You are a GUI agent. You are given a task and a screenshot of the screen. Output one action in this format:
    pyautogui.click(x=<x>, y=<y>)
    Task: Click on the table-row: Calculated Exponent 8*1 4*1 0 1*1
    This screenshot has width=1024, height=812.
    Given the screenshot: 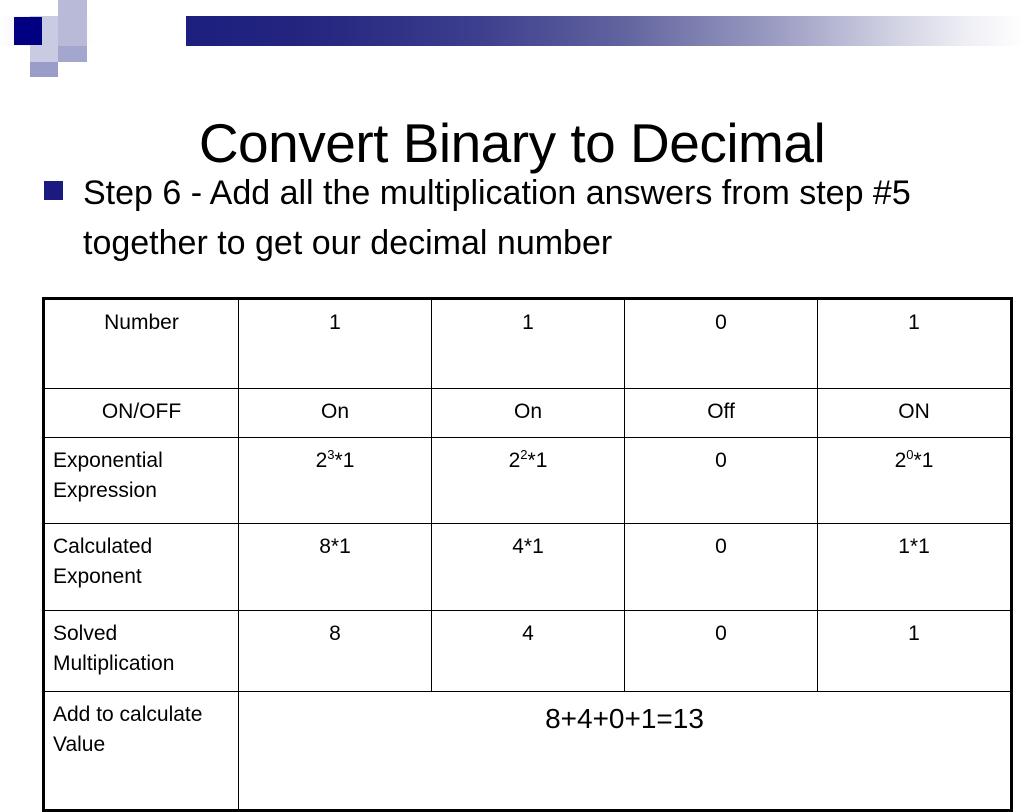 What is the action you would take?
    pyautogui.click(x=527, y=567)
    